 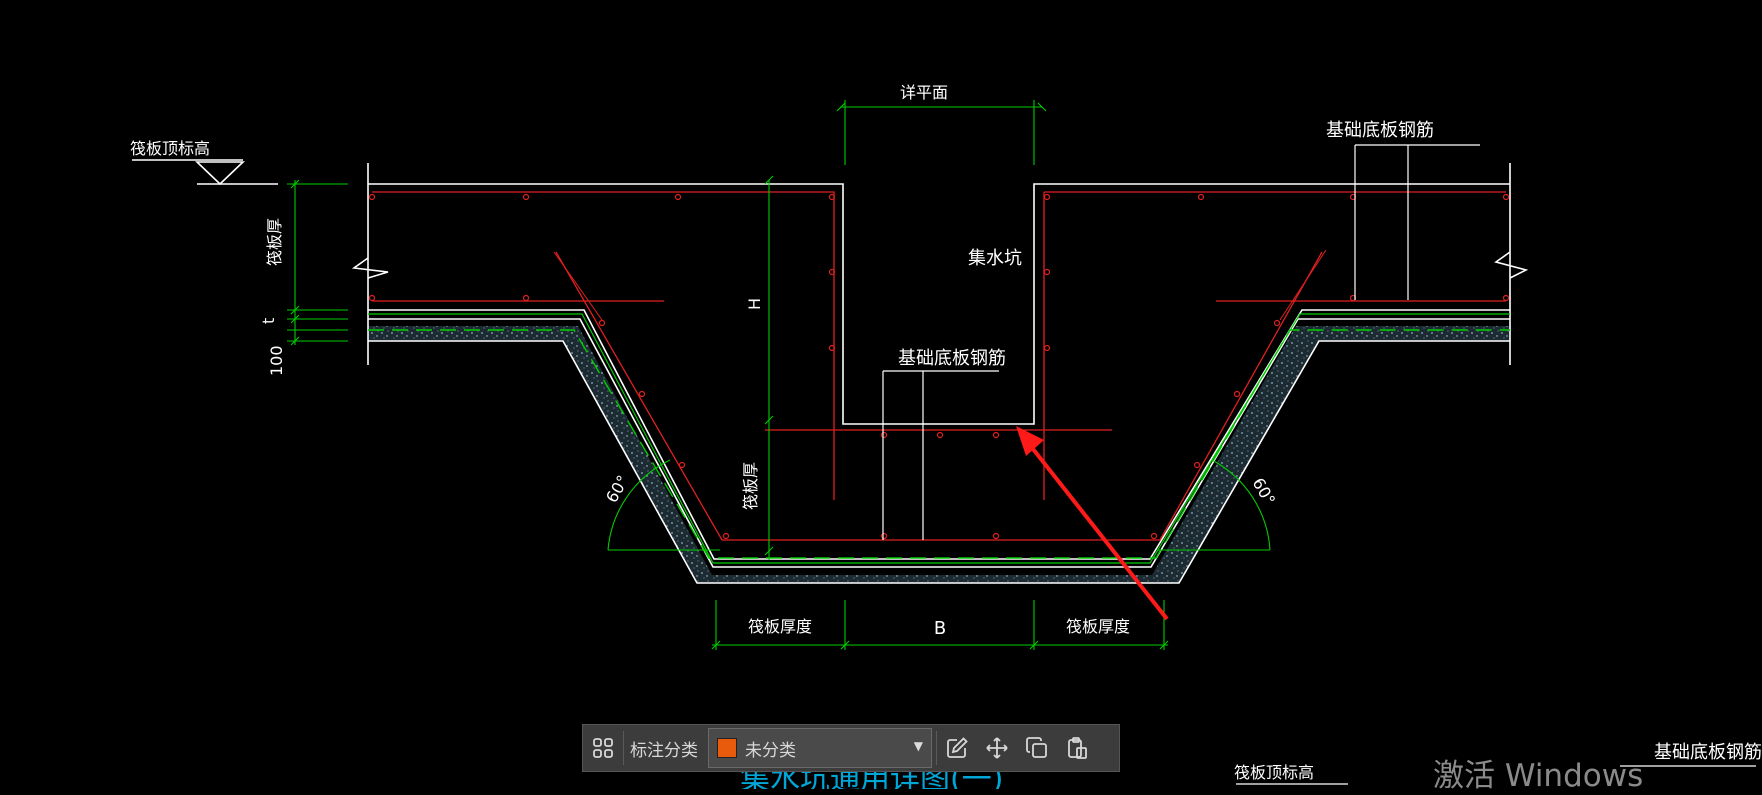 What do you see at coordinates (276, 360) in the screenshot?
I see `dim-100-label: 100` at bounding box center [276, 360].